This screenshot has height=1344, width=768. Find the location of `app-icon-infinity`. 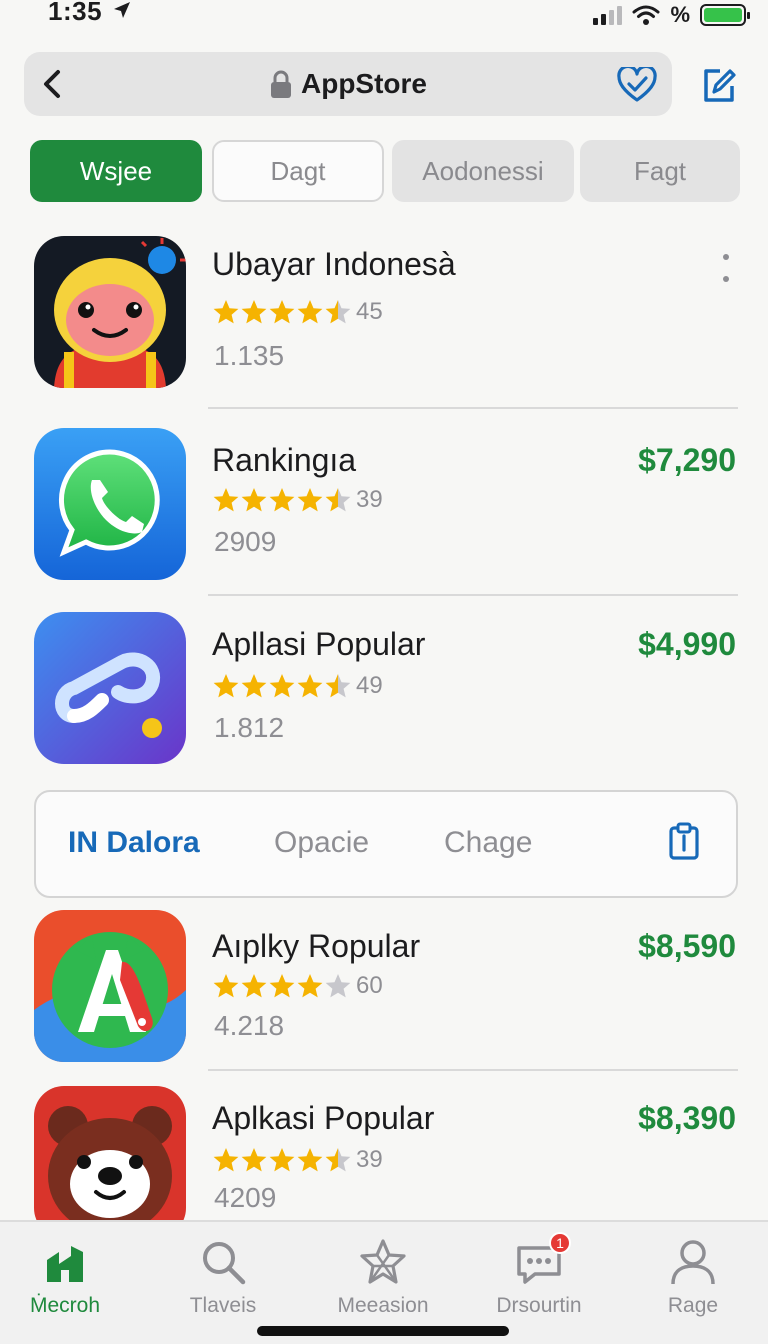

app-icon-infinity is located at coordinates (110, 688).